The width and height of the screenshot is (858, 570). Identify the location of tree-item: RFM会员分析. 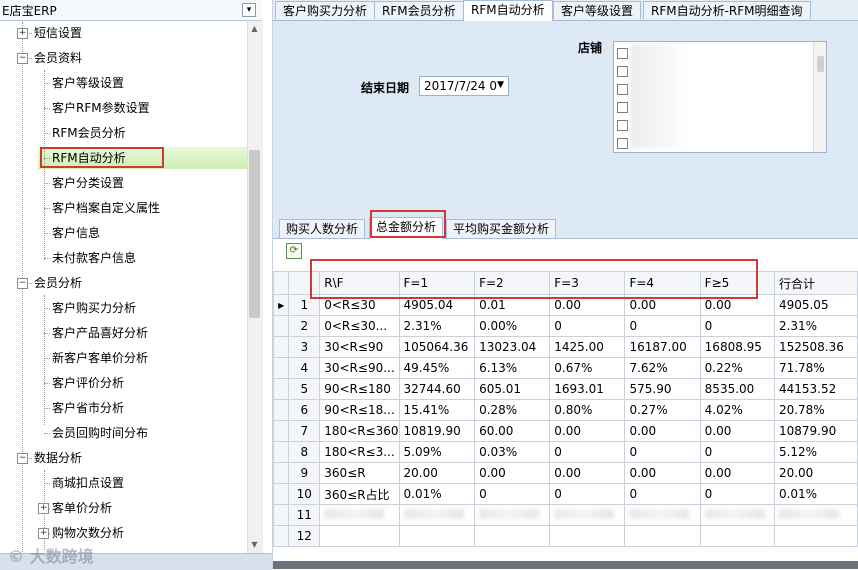
(89, 133).